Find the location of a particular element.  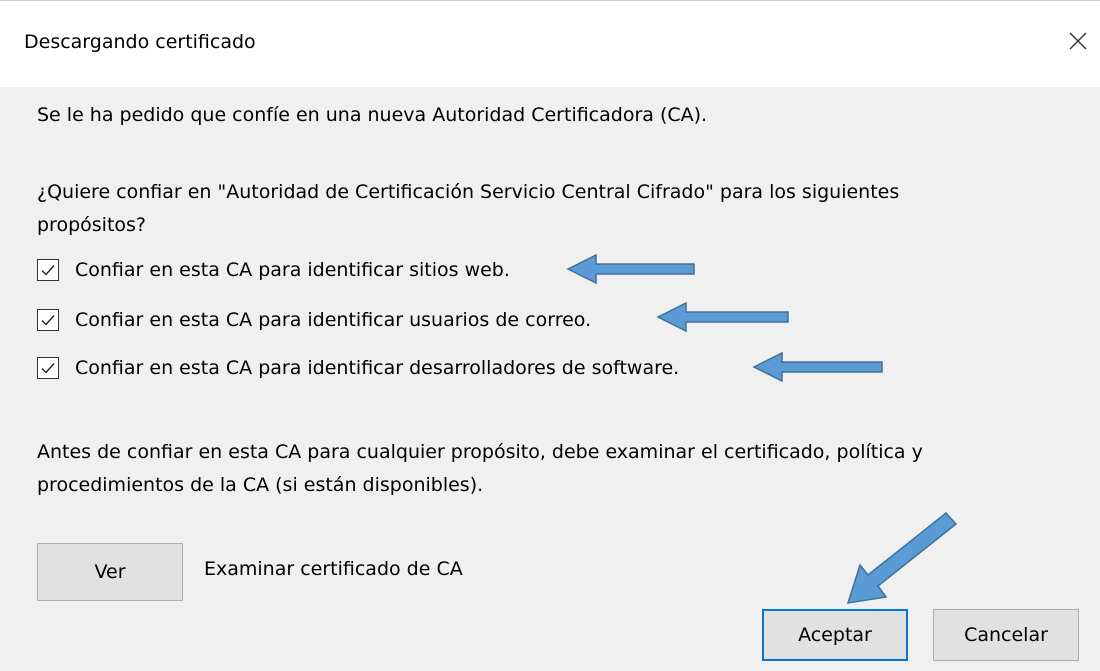

view-caption: Examinar certificado de CA is located at coordinates (333, 569).